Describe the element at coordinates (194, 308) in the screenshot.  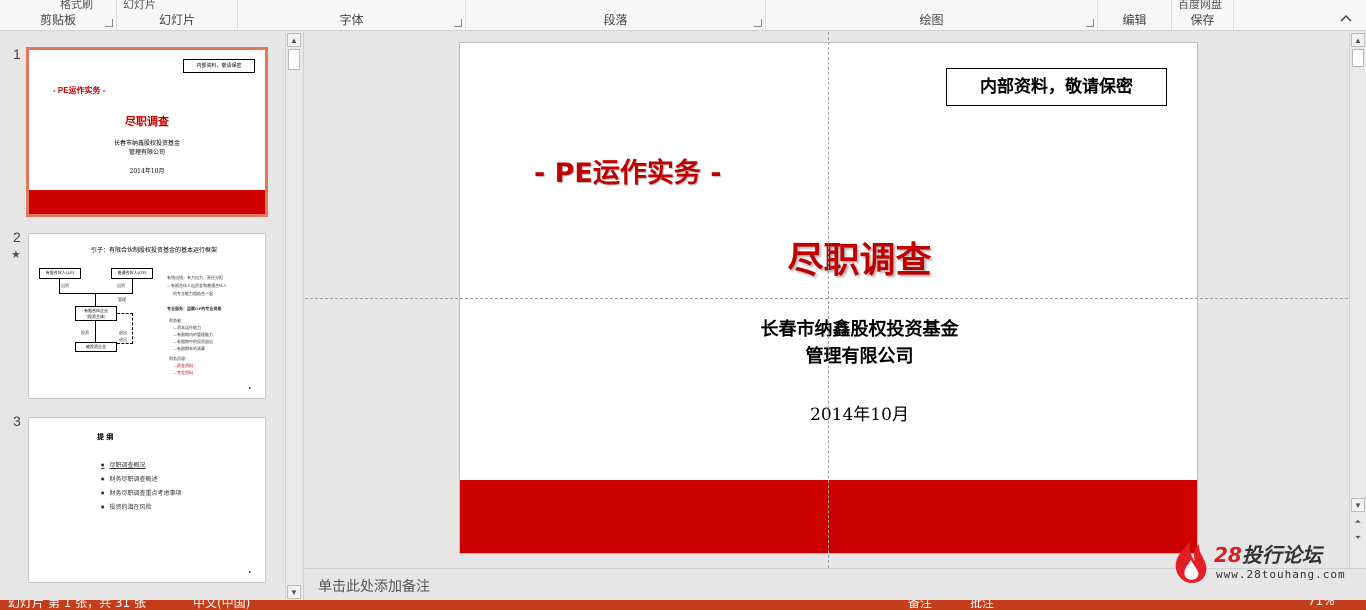
I see `thumb2-service-head: 专业服务：监察GP的专业资格` at that location.